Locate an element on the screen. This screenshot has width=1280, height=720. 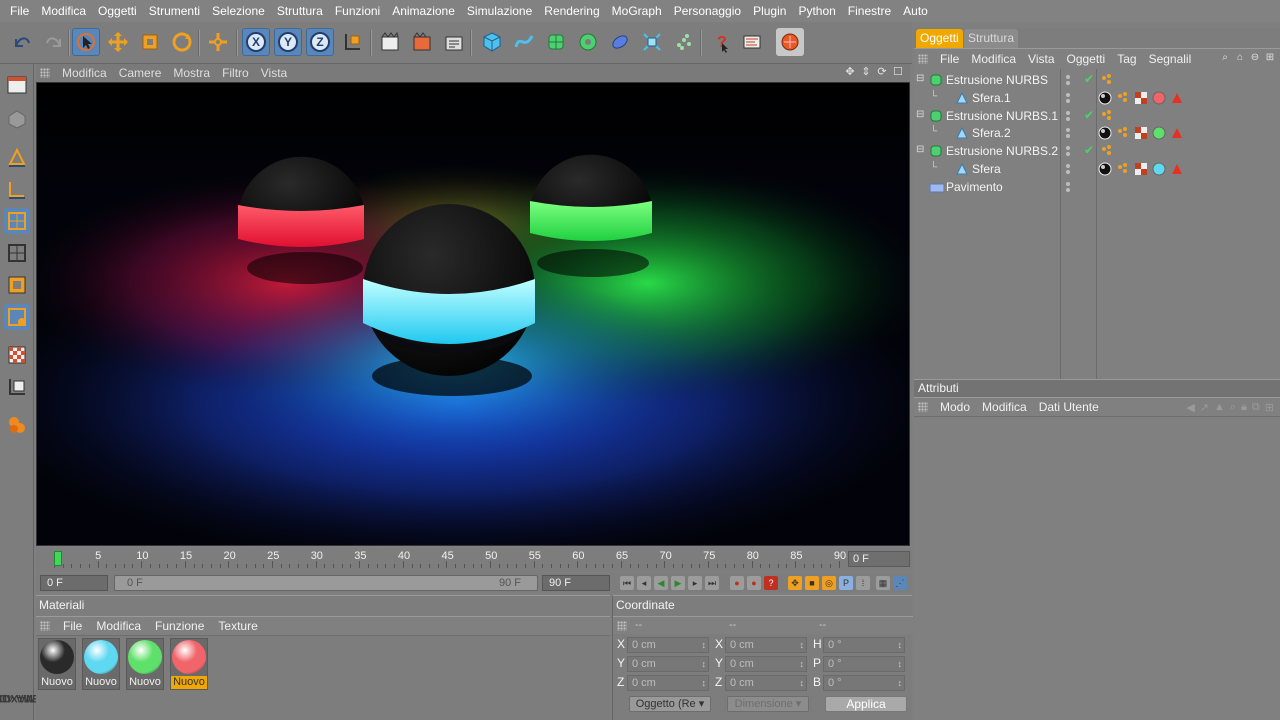
autokey-icon: ● is located at coordinates (754, 583).